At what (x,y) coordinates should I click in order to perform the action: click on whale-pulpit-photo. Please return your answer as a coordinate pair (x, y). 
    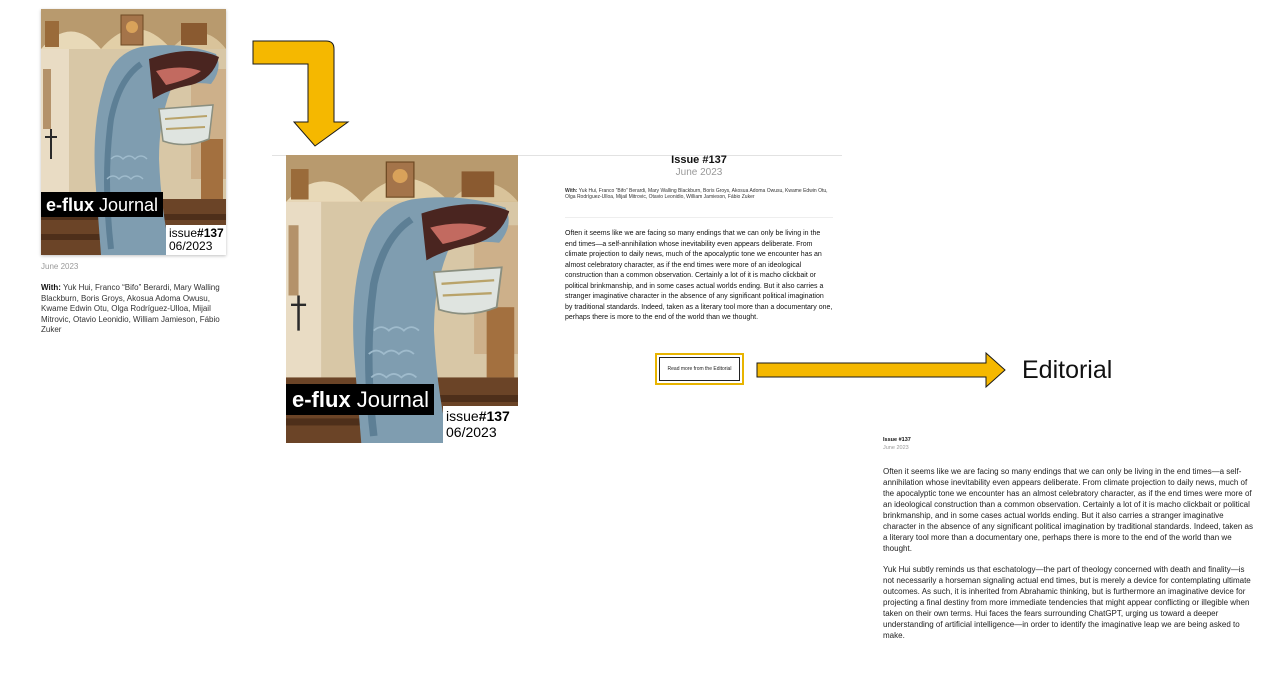
    Looking at the image, I should click on (133, 132).